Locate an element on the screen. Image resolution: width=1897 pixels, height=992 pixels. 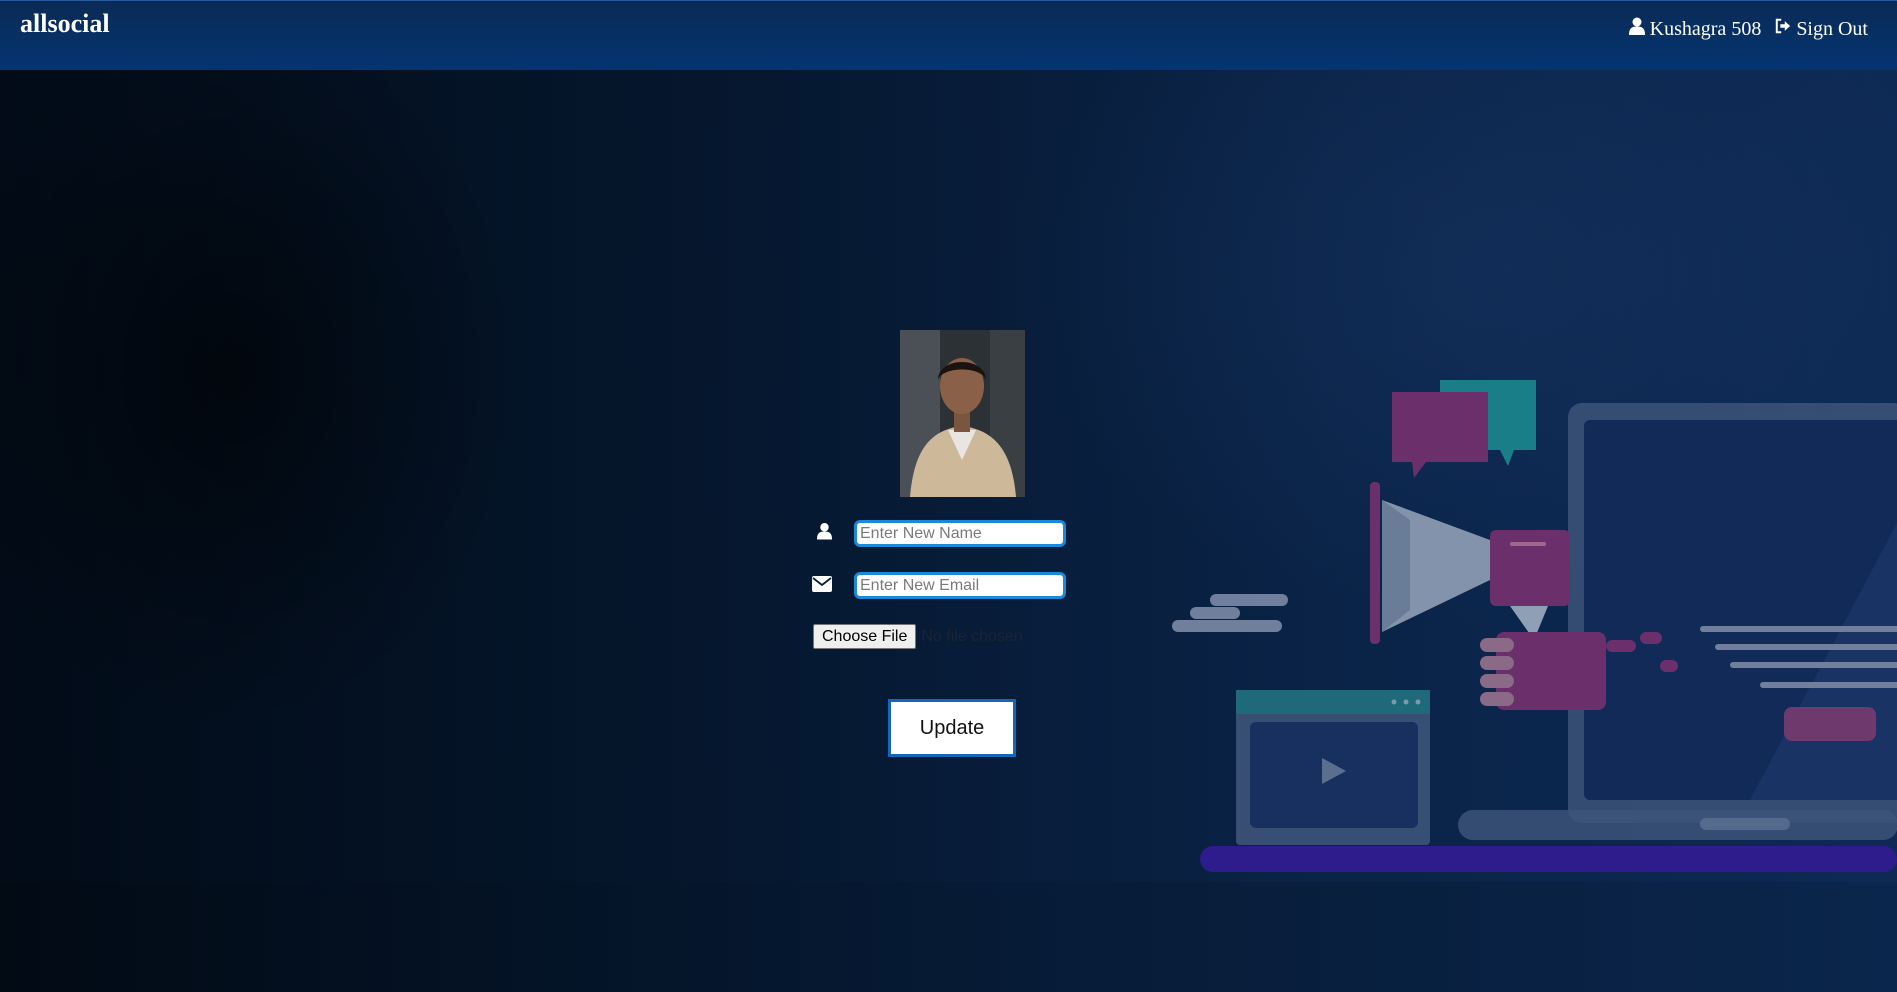
envelope-icon is located at coordinates (822, 584).